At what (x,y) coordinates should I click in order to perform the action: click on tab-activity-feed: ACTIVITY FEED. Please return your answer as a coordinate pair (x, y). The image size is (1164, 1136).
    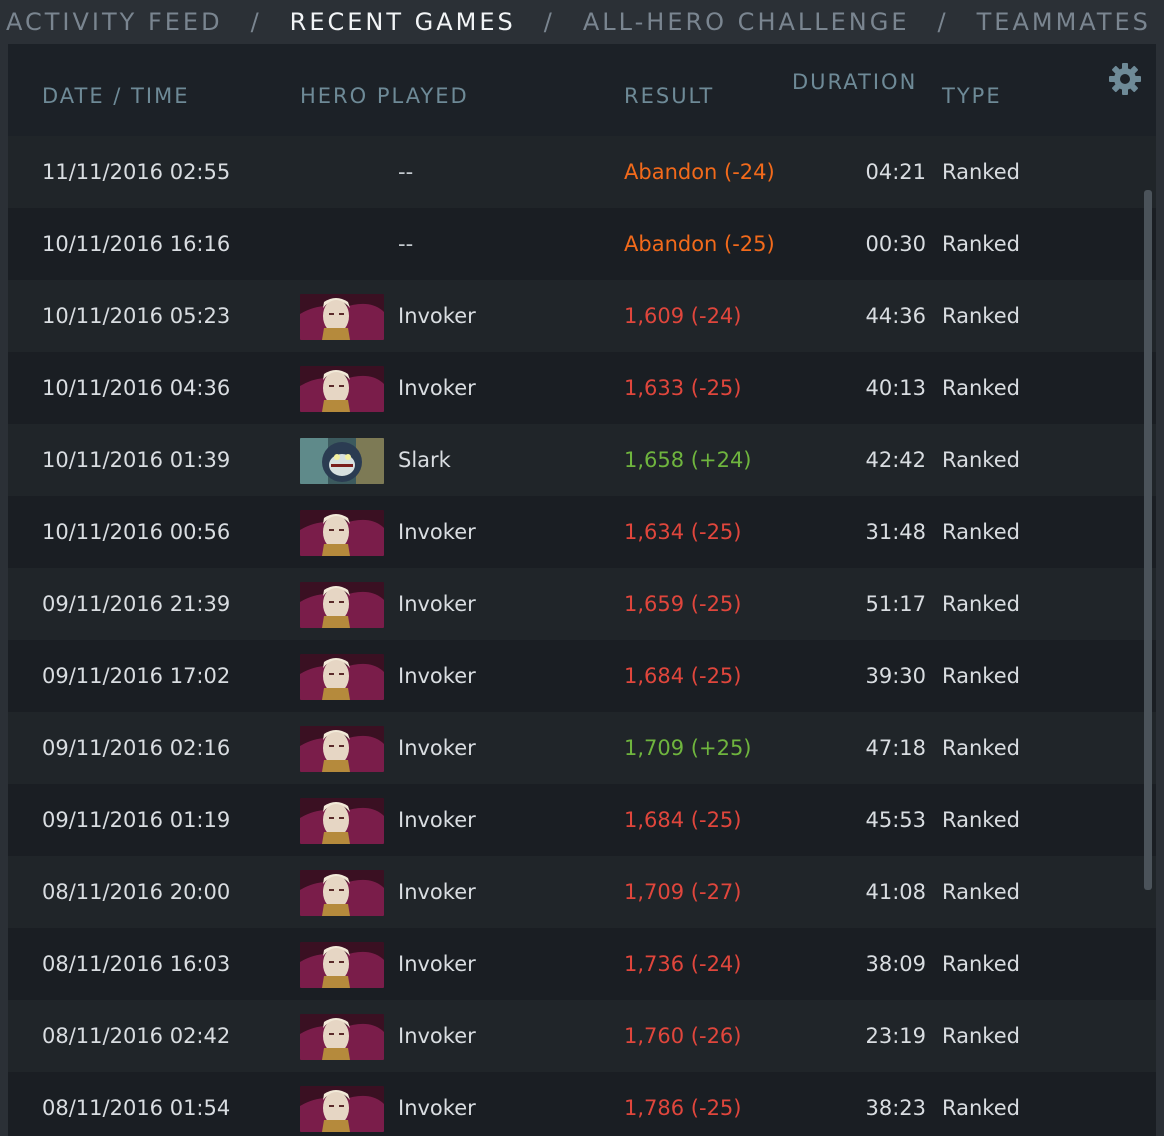
    Looking at the image, I should click on (114, 22).